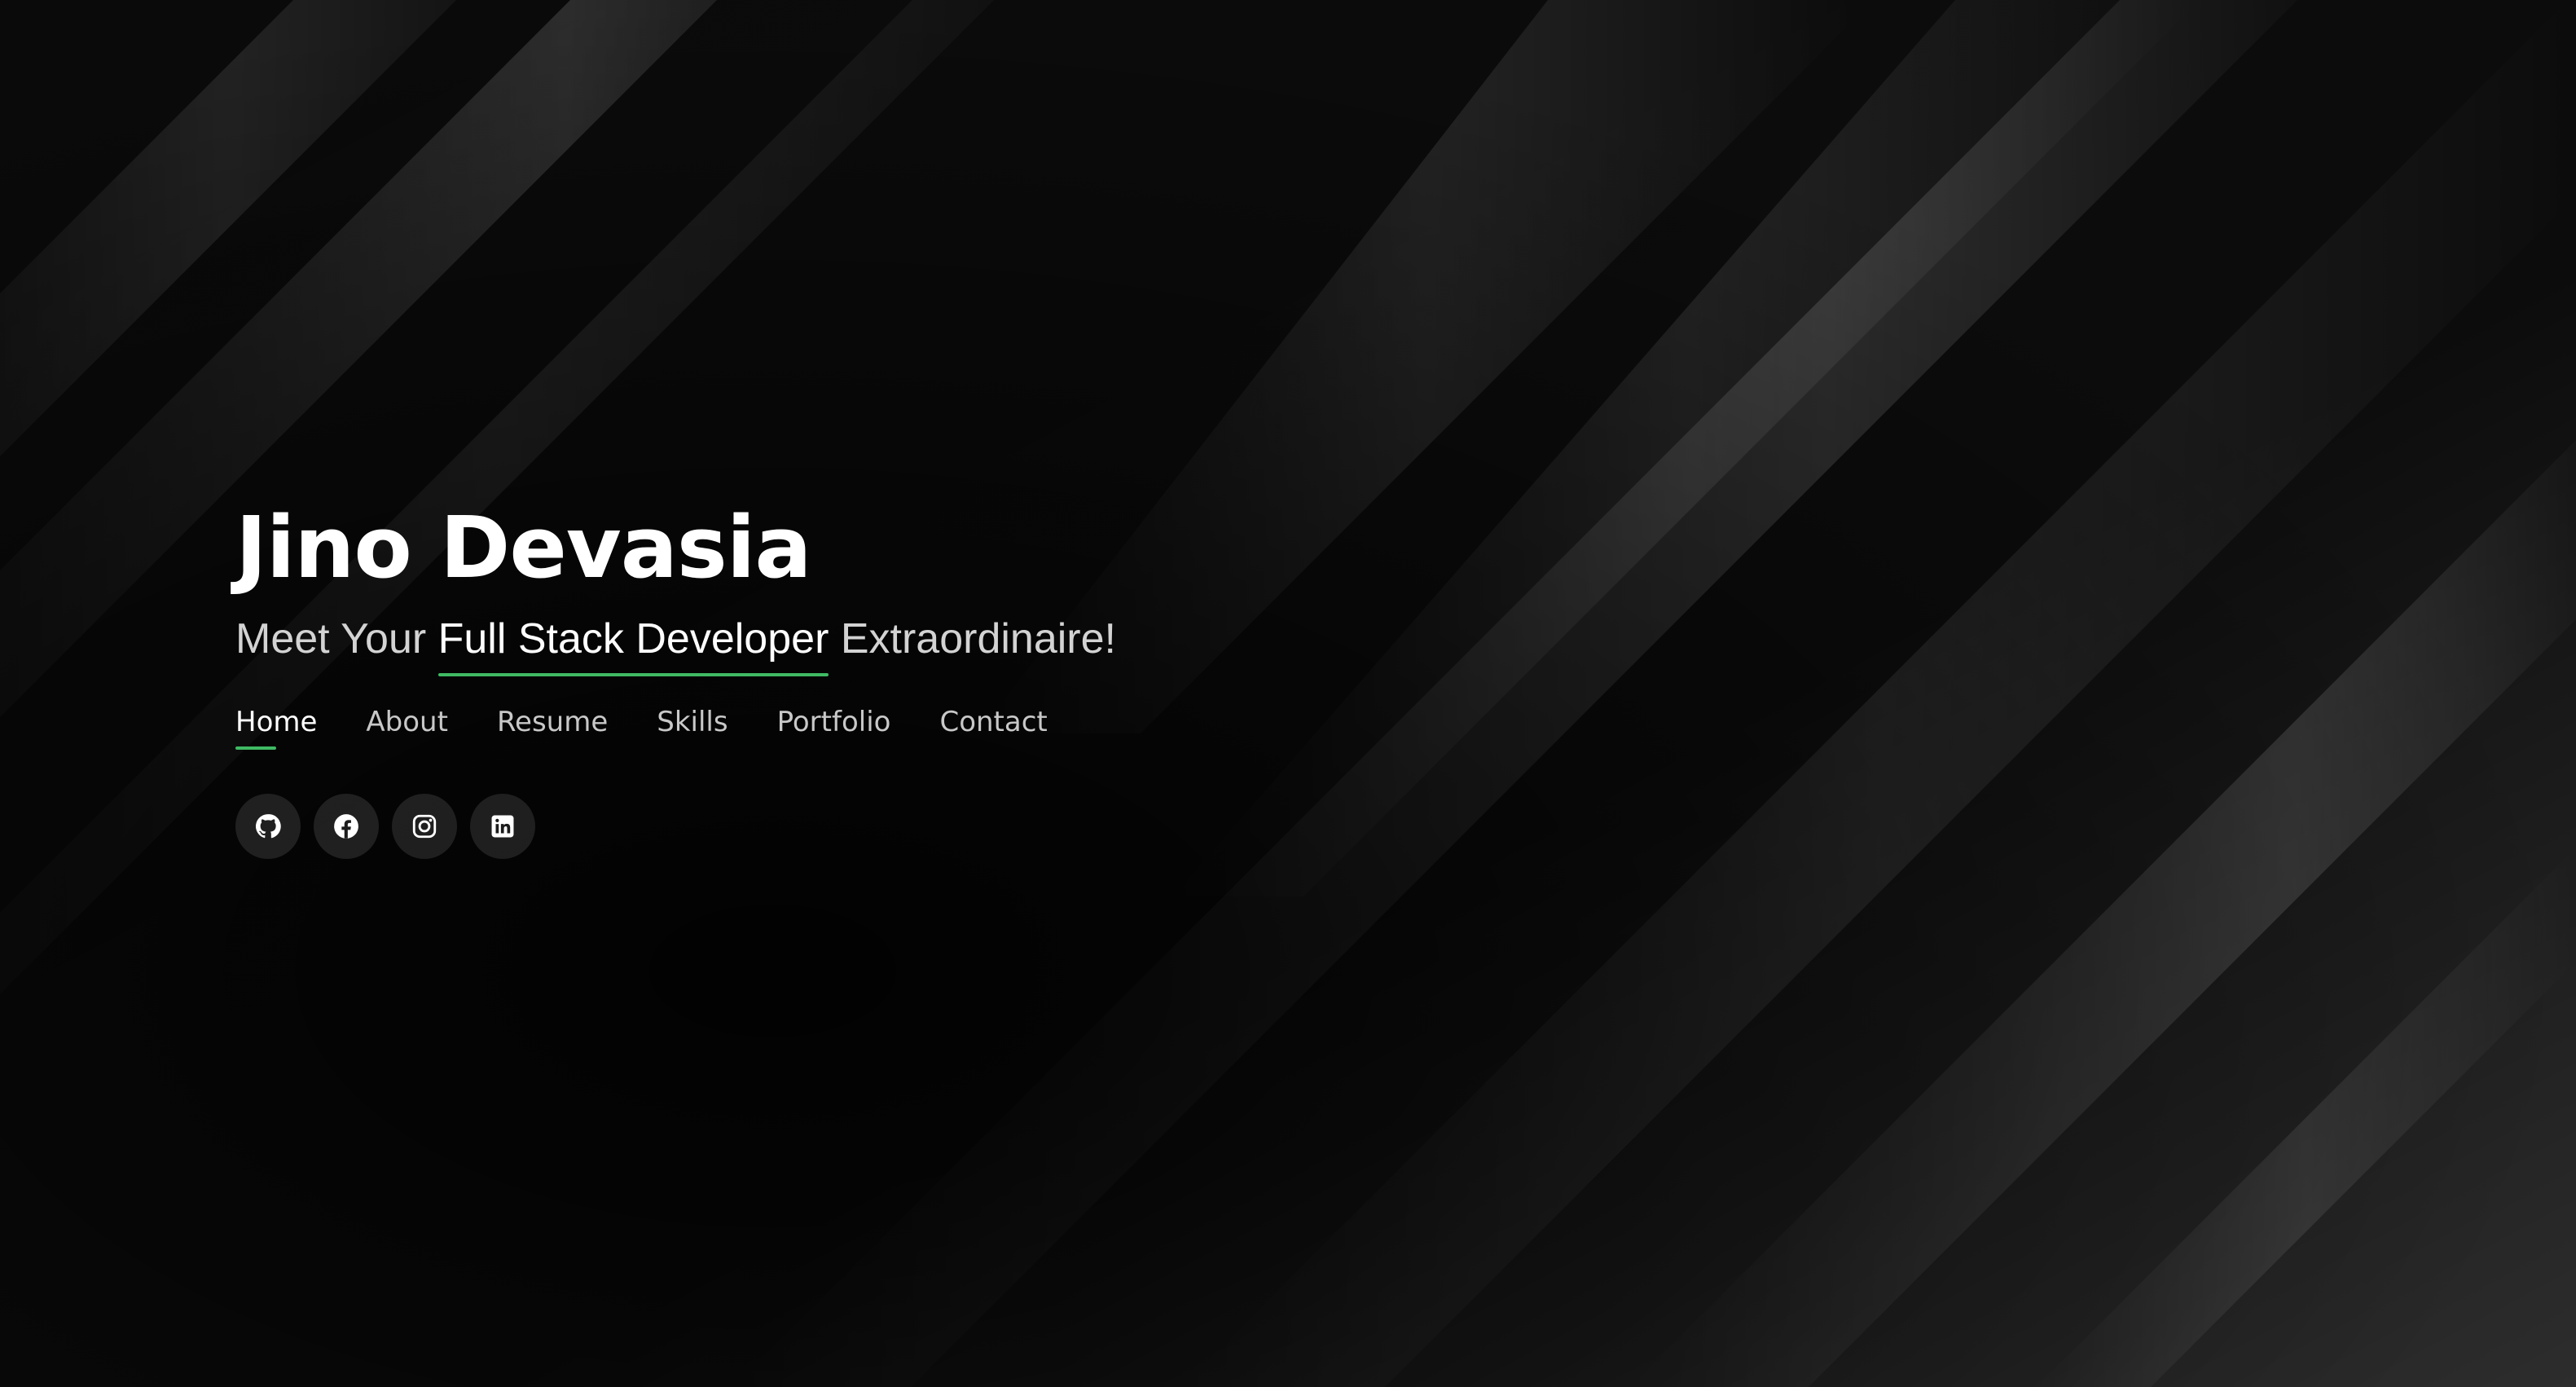 The height and width of the screenshot is (1387, 2576). I want to click on nav-item-portfolio: Portfolio, so click(834, 722).